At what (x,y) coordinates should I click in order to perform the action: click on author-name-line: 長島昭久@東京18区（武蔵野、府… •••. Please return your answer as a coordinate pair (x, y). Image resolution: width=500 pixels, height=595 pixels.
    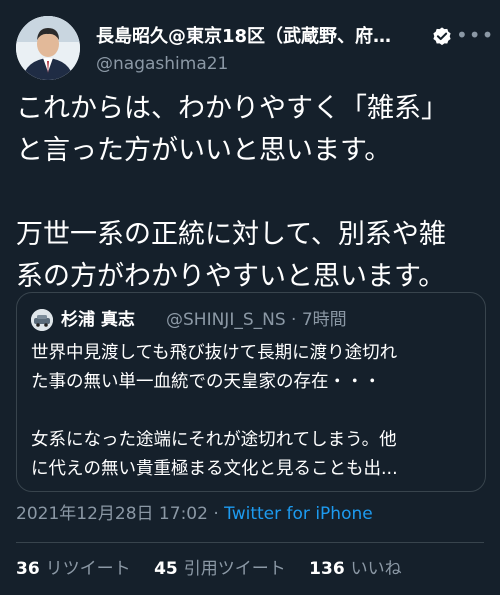
    Looking at the image, I should click on (294, 37).